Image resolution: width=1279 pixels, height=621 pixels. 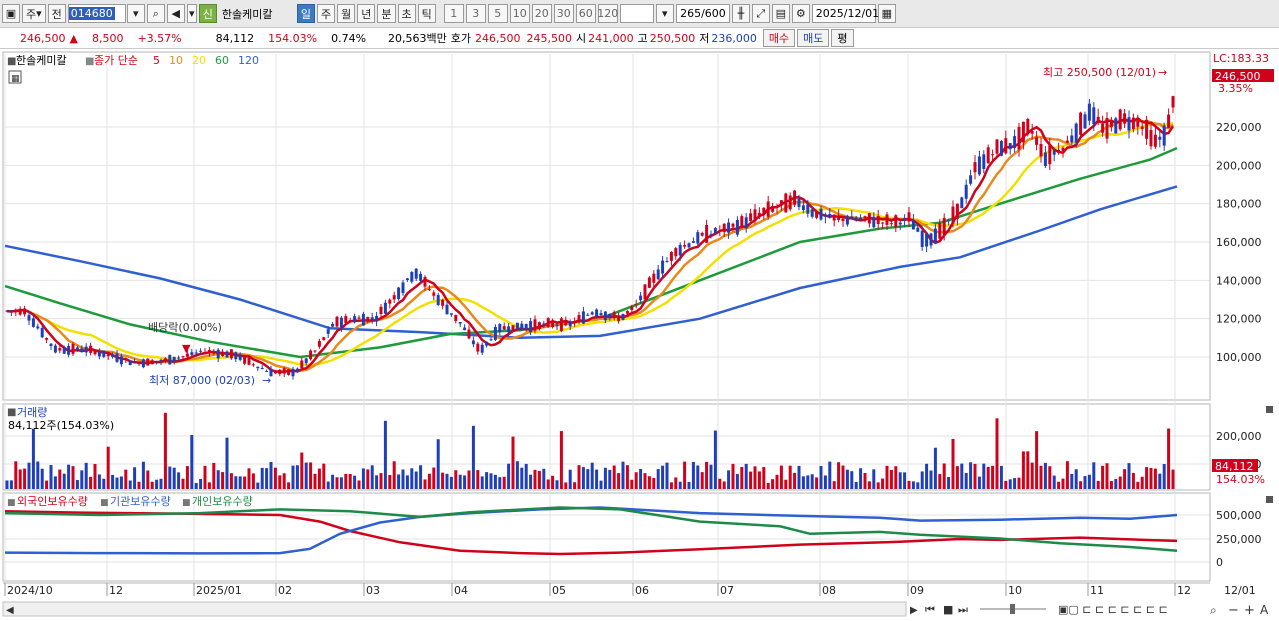 What do you see at coordinates (636, 13) in the screenshot?
I see `interval-custom-input` at bounding box center [636, 13].